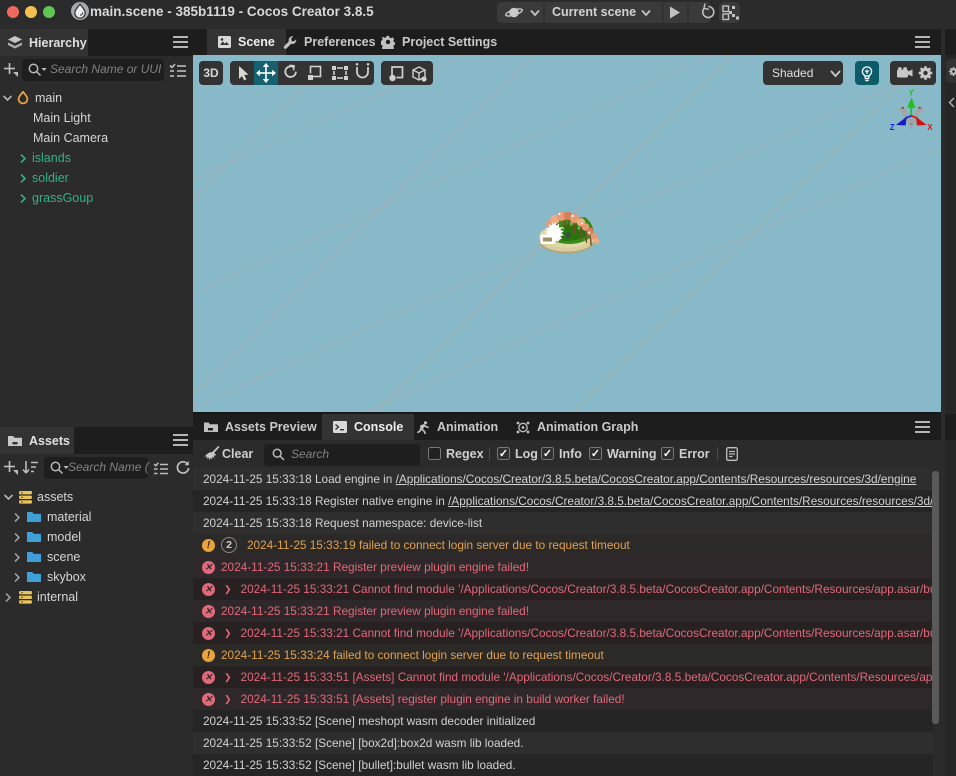 This screenshot has width=956, height=776. I want to click on svg-text: X, so click(930, 127).